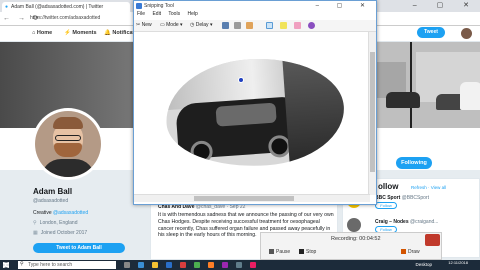 The image size is (480, 270). What do you see at coordinates (70, 213) in the screenshot?
I see `bio-link: @adsaxadotted` at bounding box center [70, 213].